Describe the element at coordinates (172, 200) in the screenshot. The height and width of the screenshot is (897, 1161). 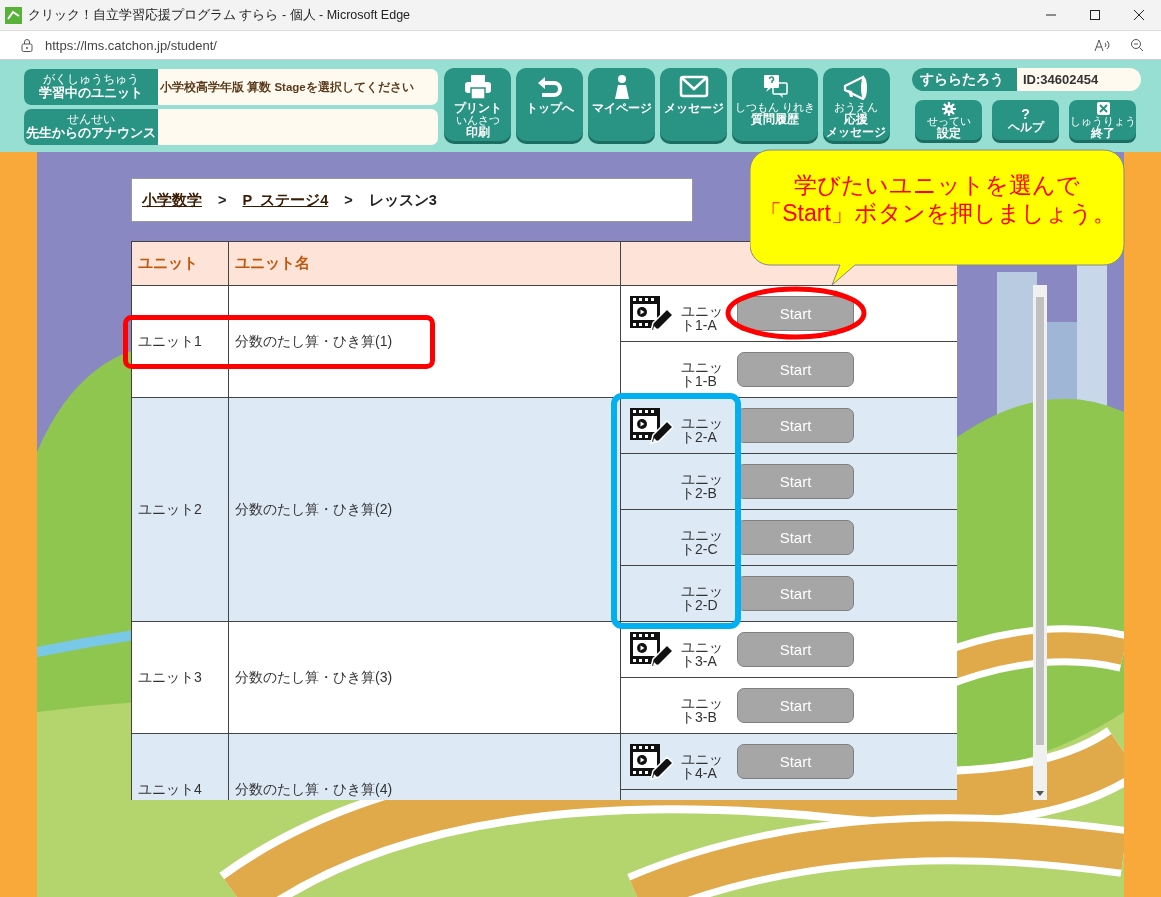
I see `breadcrumb-link: 小学数学` at that location.